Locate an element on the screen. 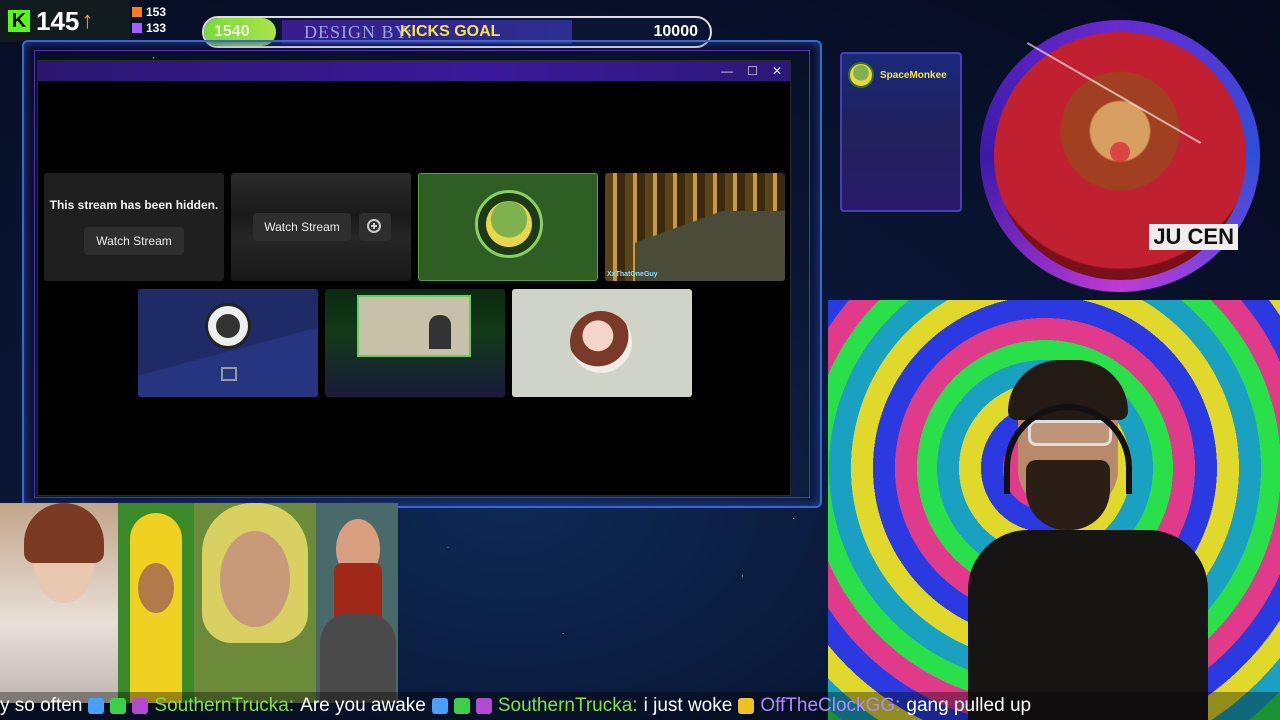 This screenshot has width=1280, height=720. close-button: ✕ is located at coordinates (777, 71).